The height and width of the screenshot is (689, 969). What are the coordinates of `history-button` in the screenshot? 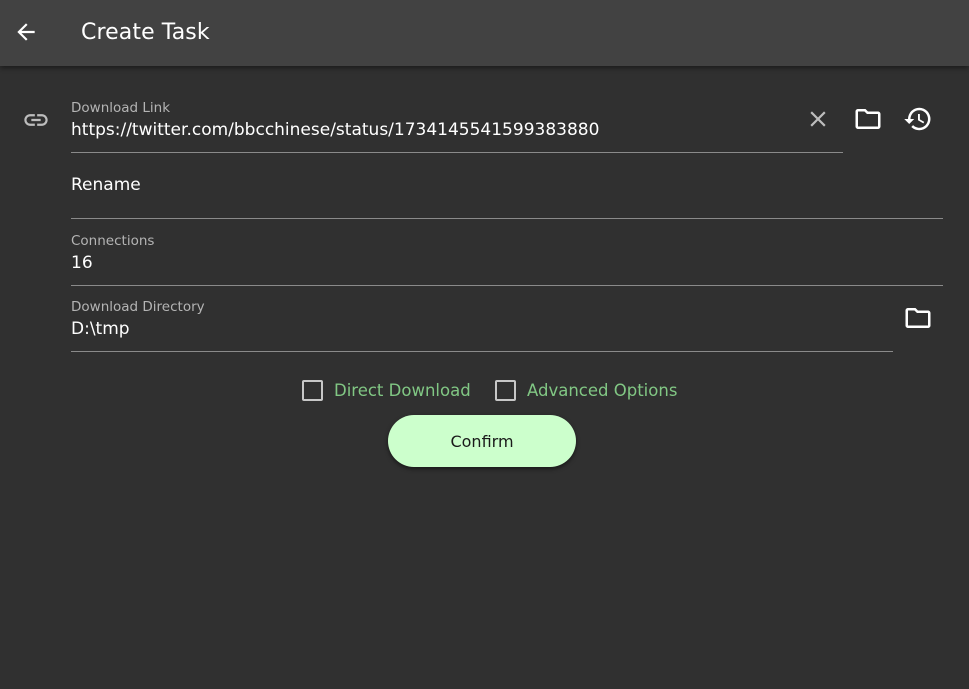 It's located at (918, 119).